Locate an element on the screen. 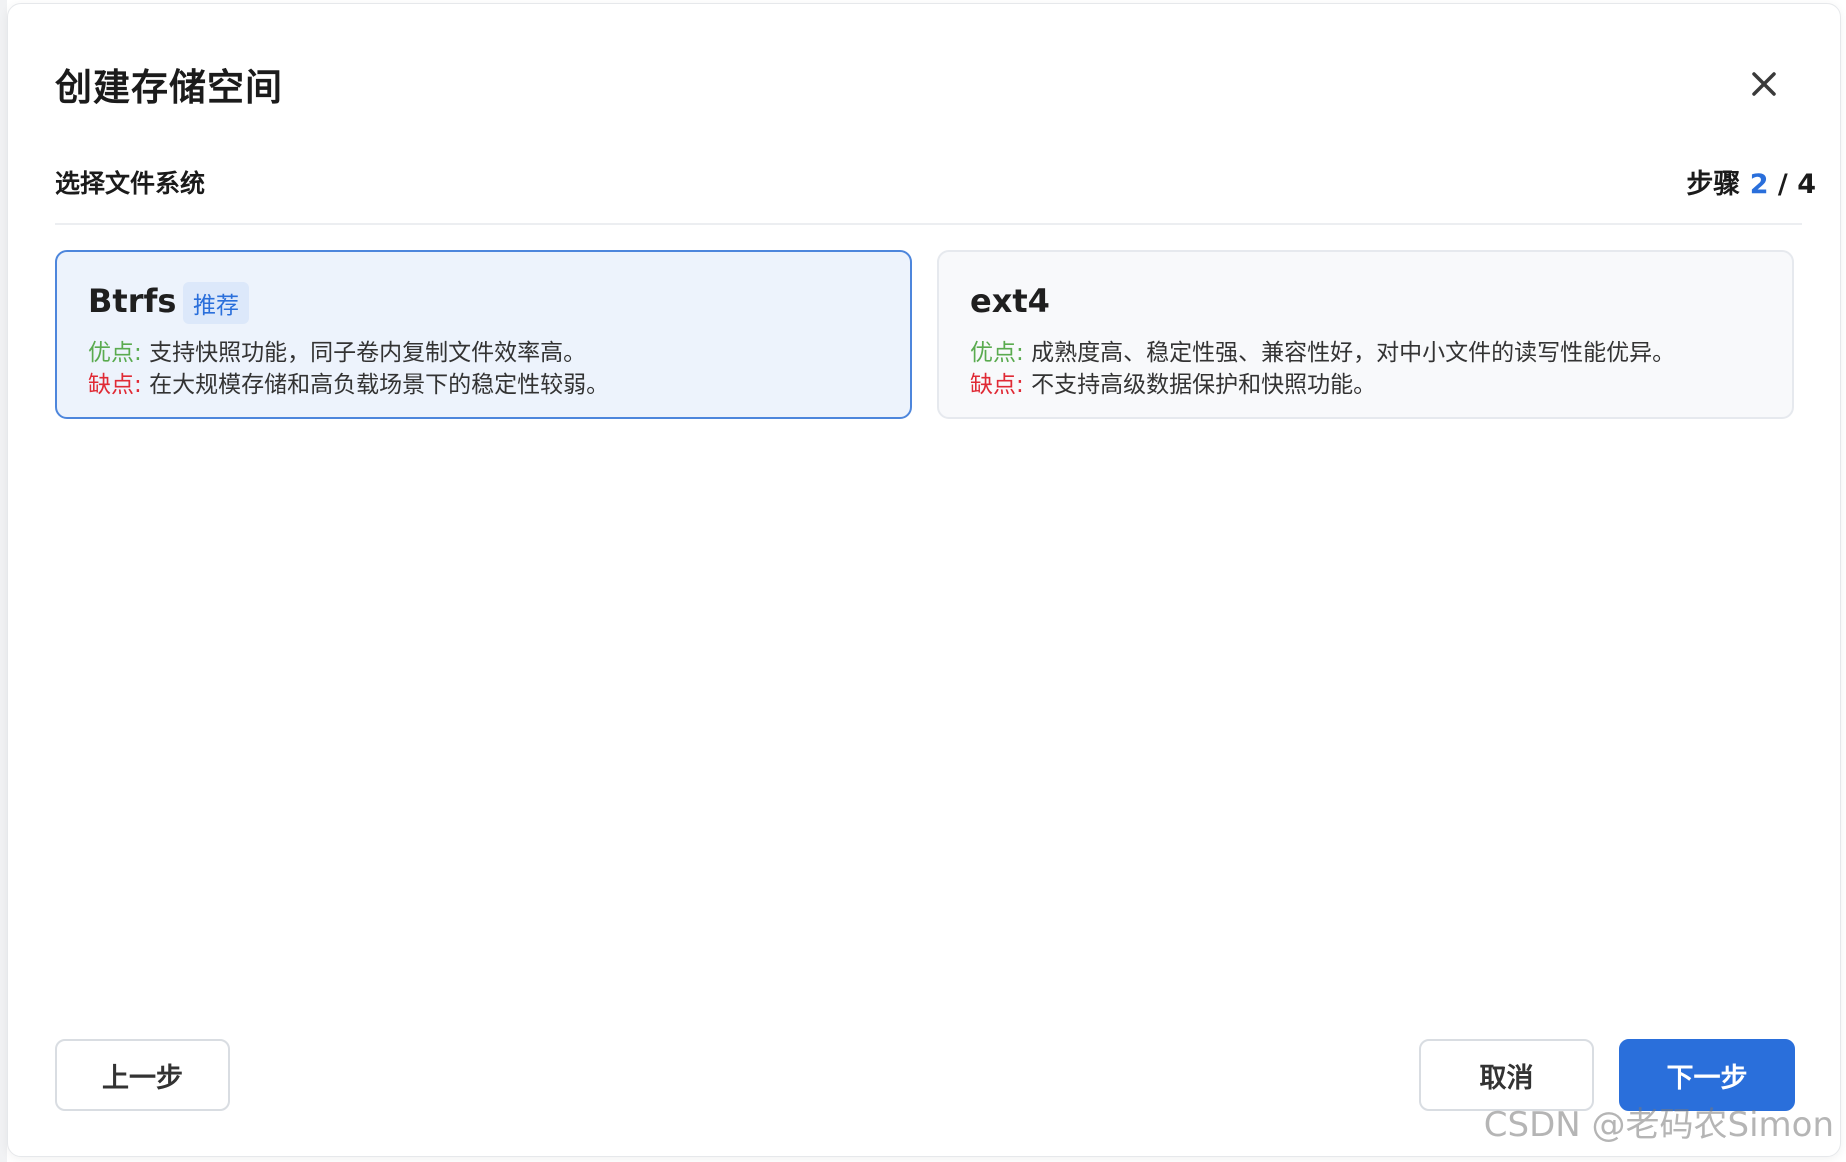  step-total: 4 is located at coordinates (1806, 184).